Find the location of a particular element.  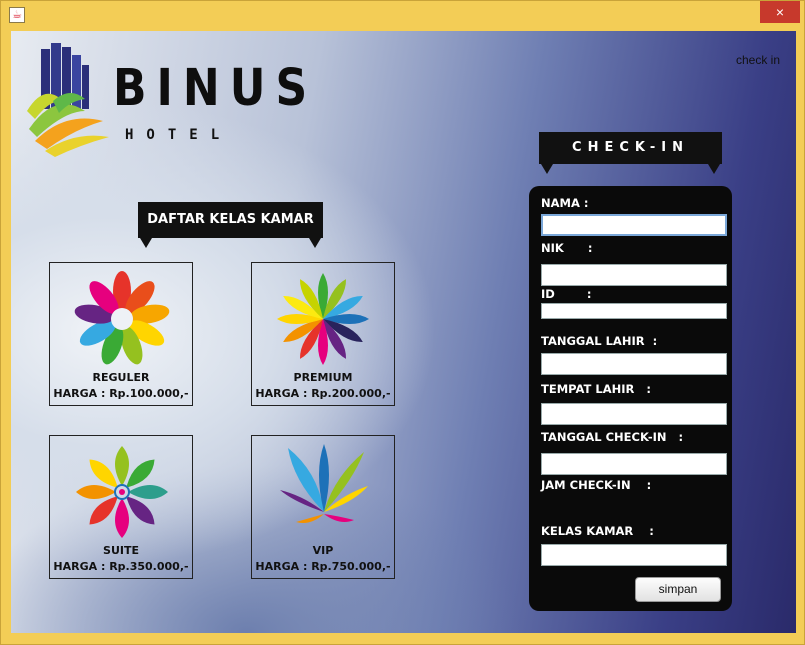

reguler-flower-icon is located at coordinates (122, 318).